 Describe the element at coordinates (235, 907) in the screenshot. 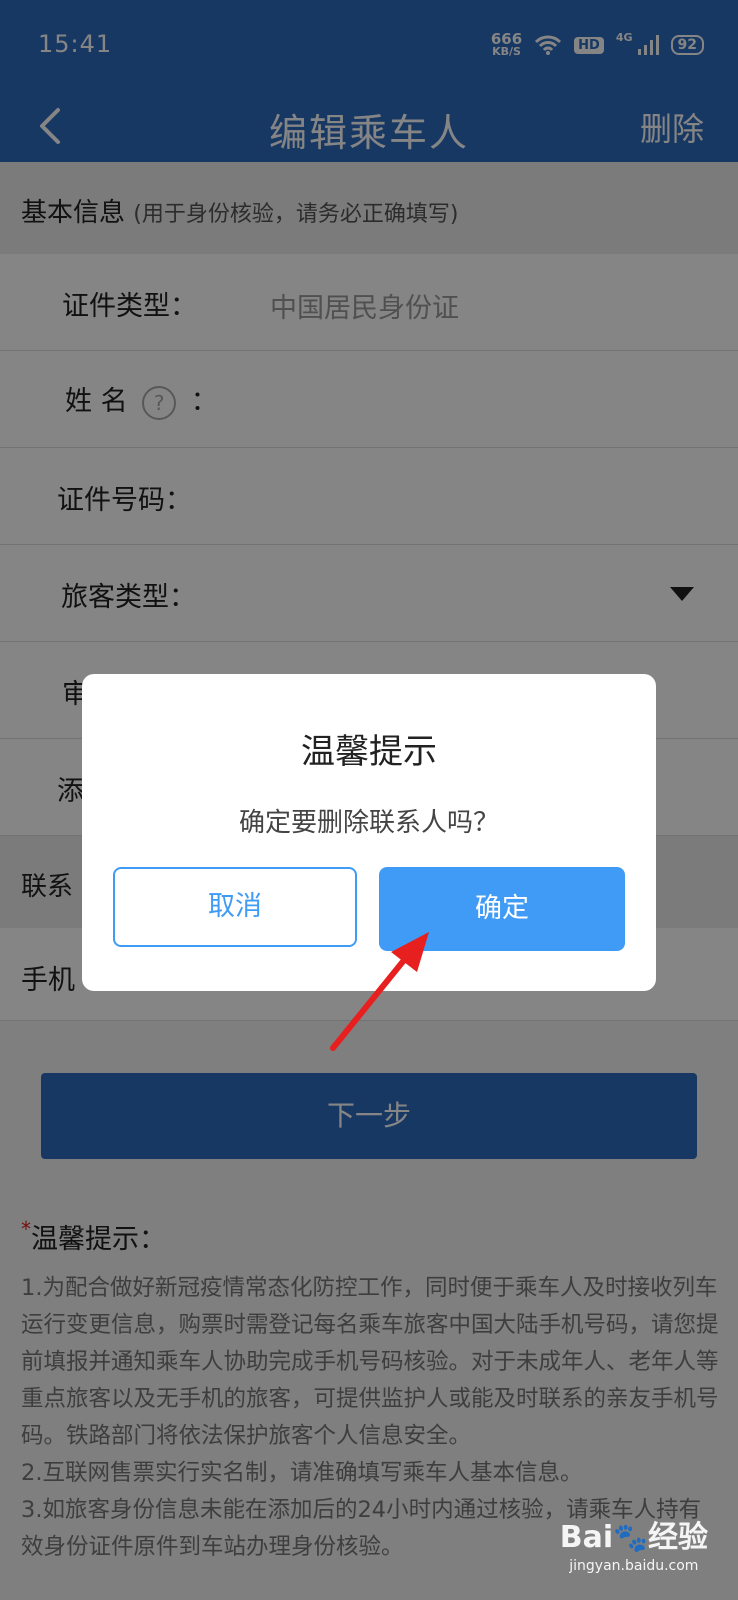

I see `cancel-button: 取消` at that location.